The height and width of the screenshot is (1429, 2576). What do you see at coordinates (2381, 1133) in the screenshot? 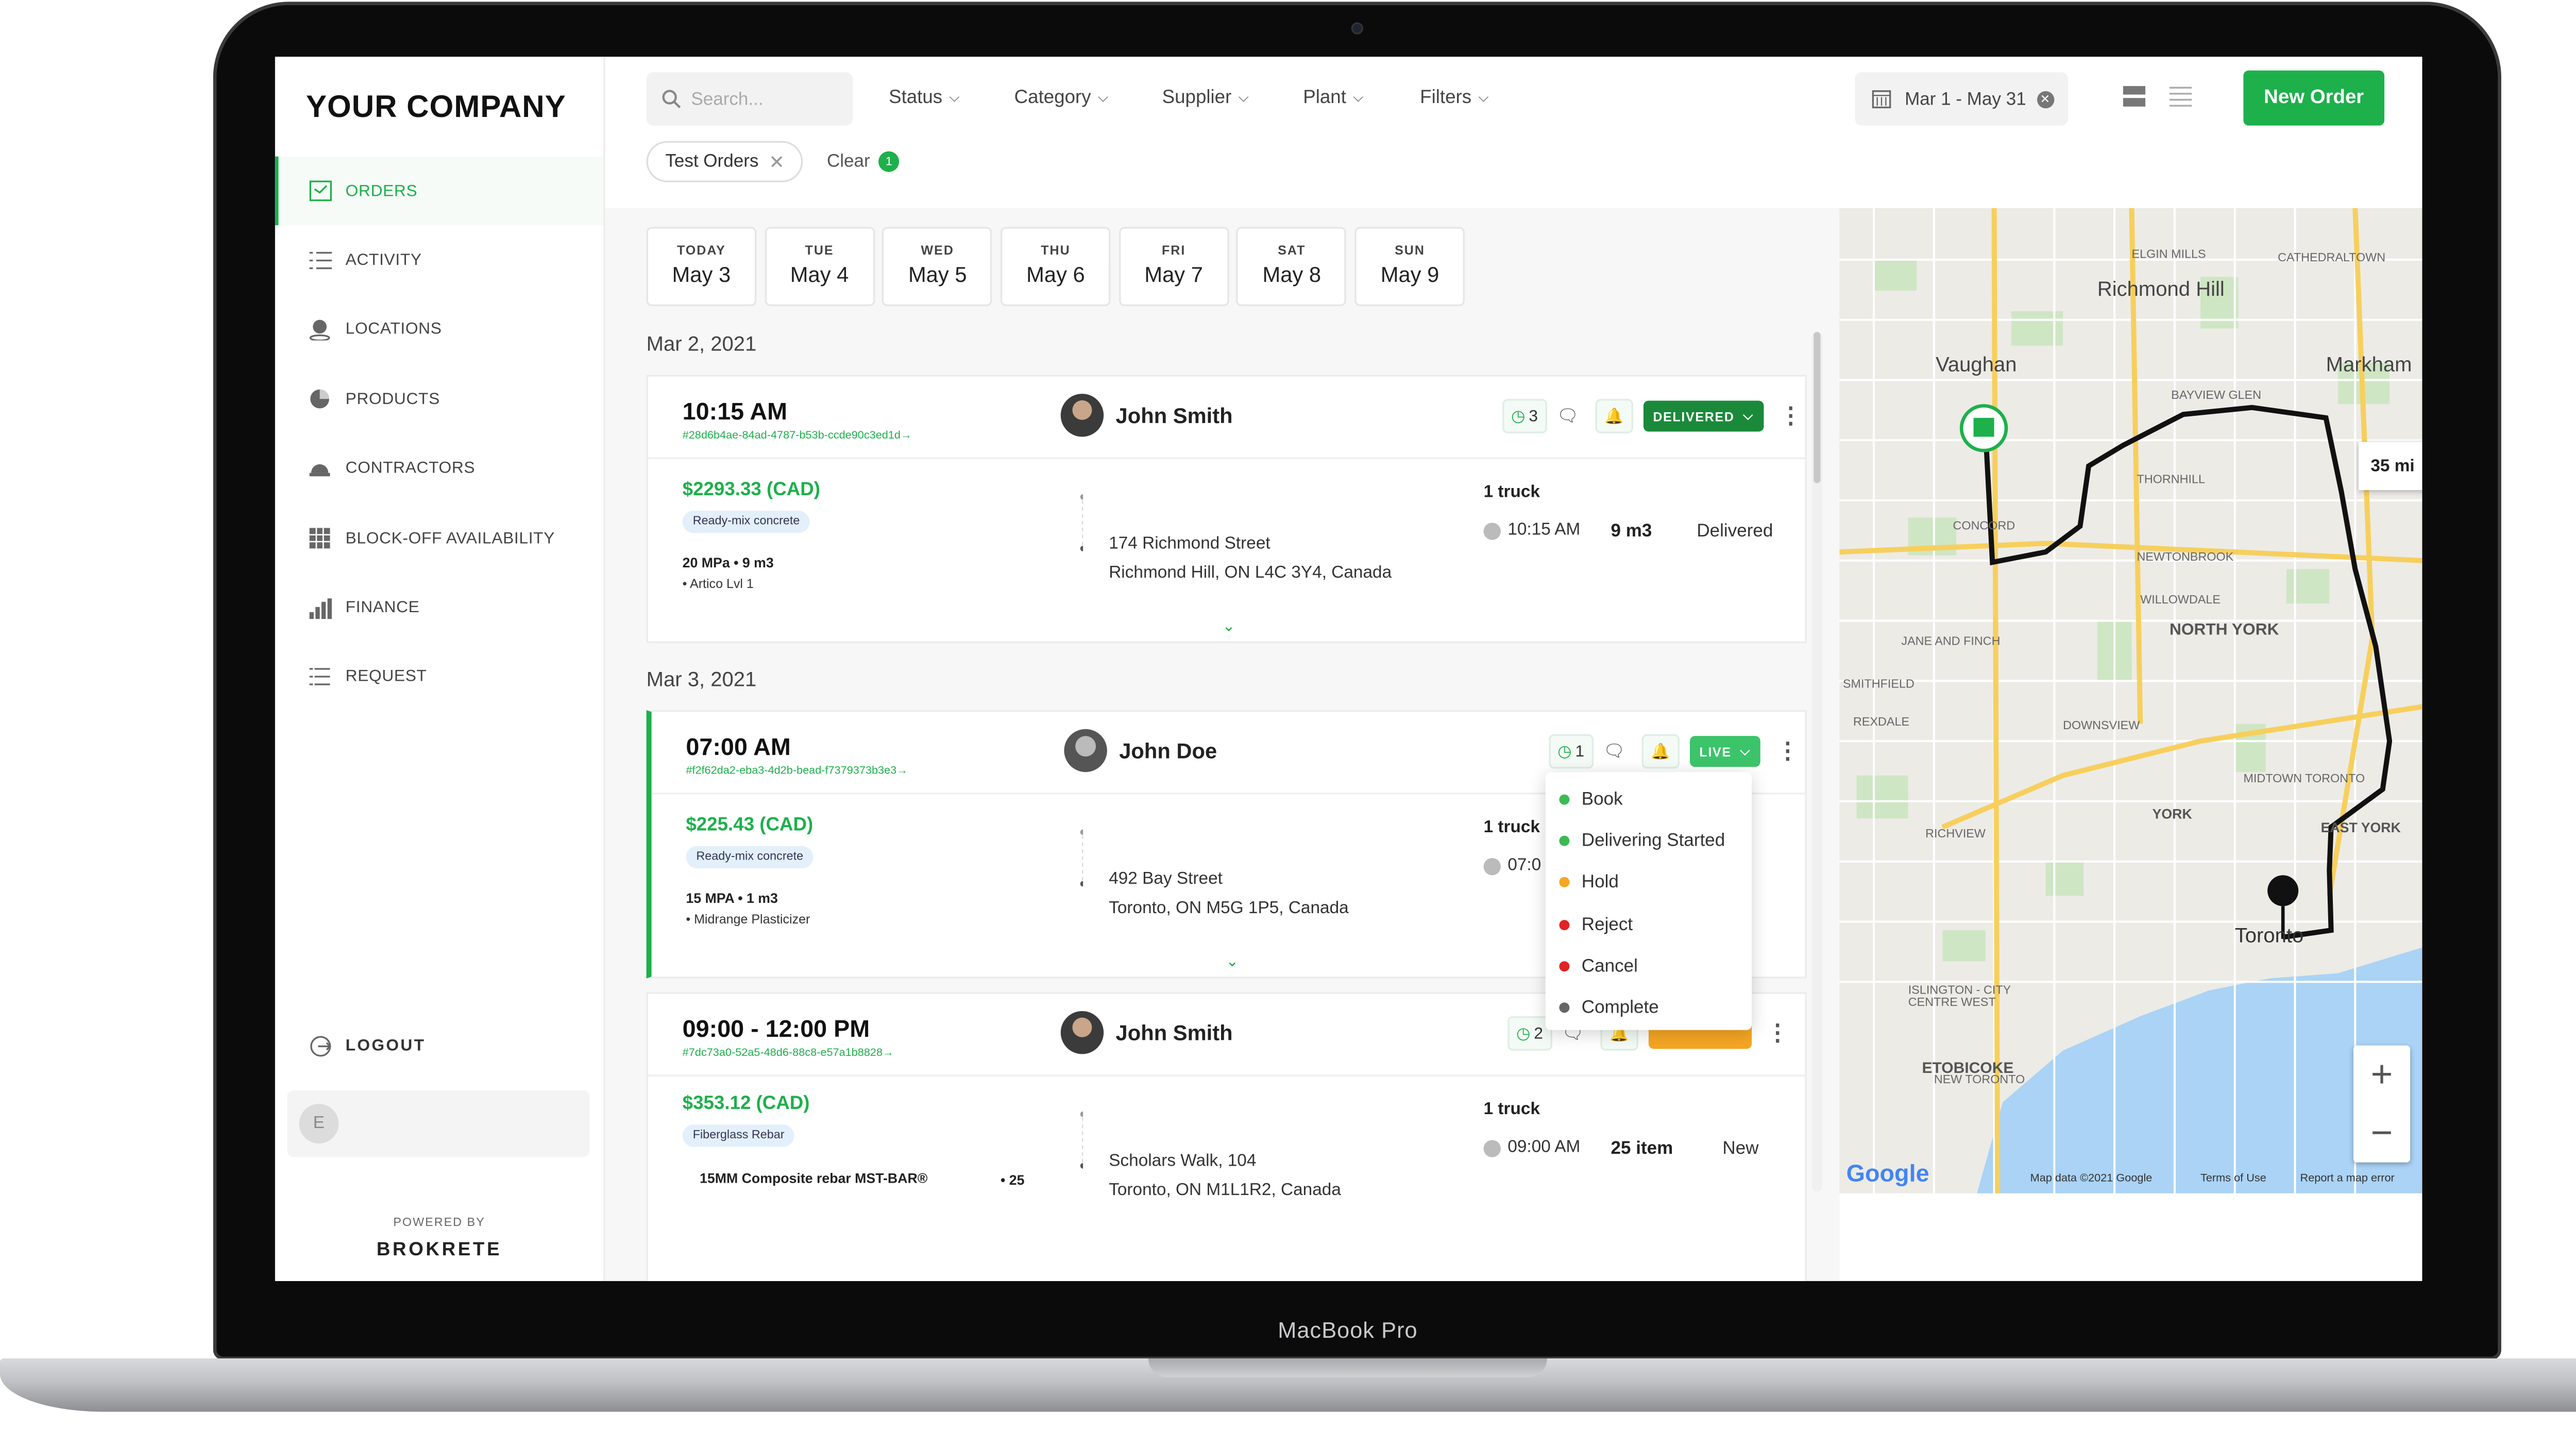
I see `zoom-out-icon: −` at bounding box center [2381, 1133].